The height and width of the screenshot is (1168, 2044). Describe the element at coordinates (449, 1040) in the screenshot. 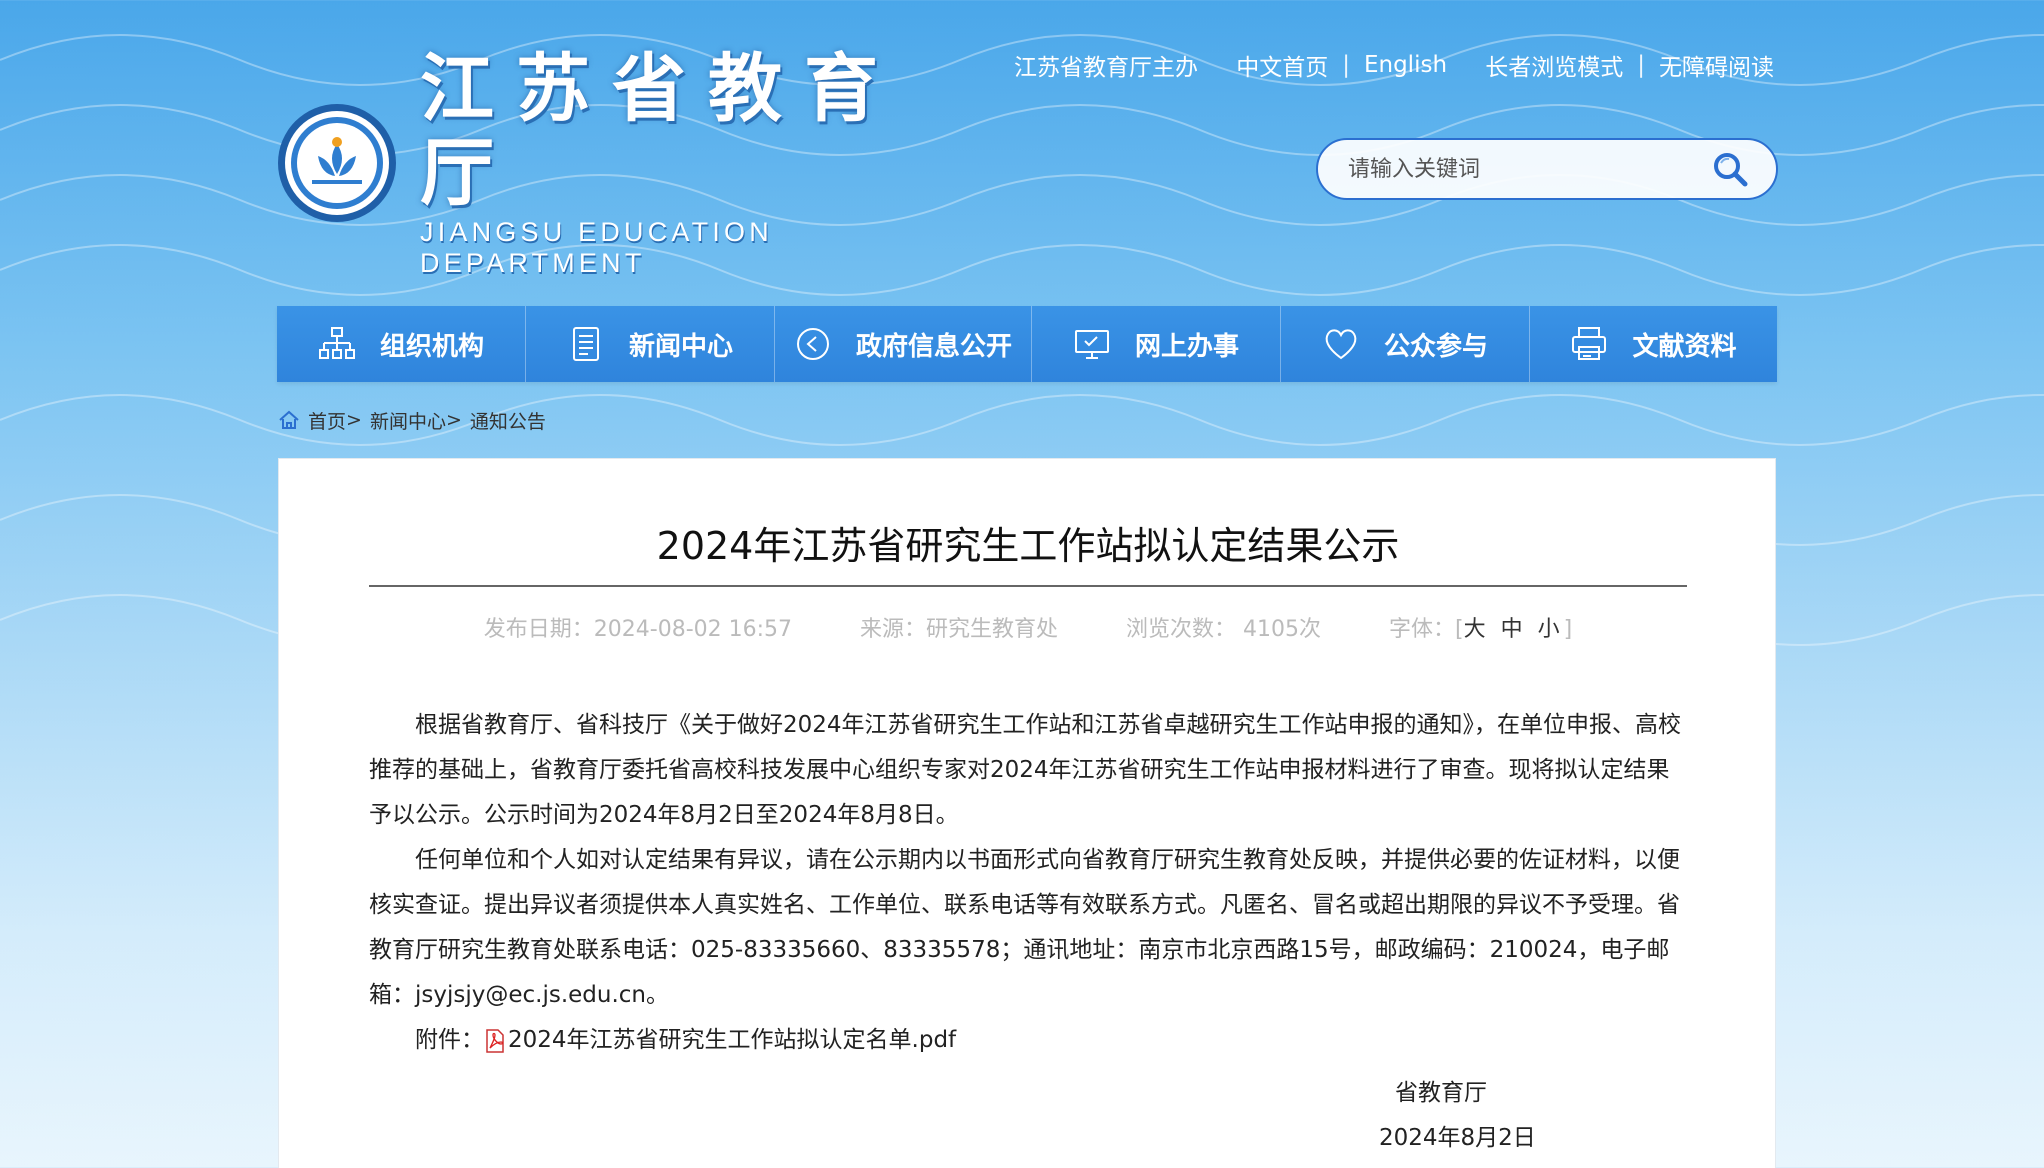

I see `attachment-label: 附件：` at that location.